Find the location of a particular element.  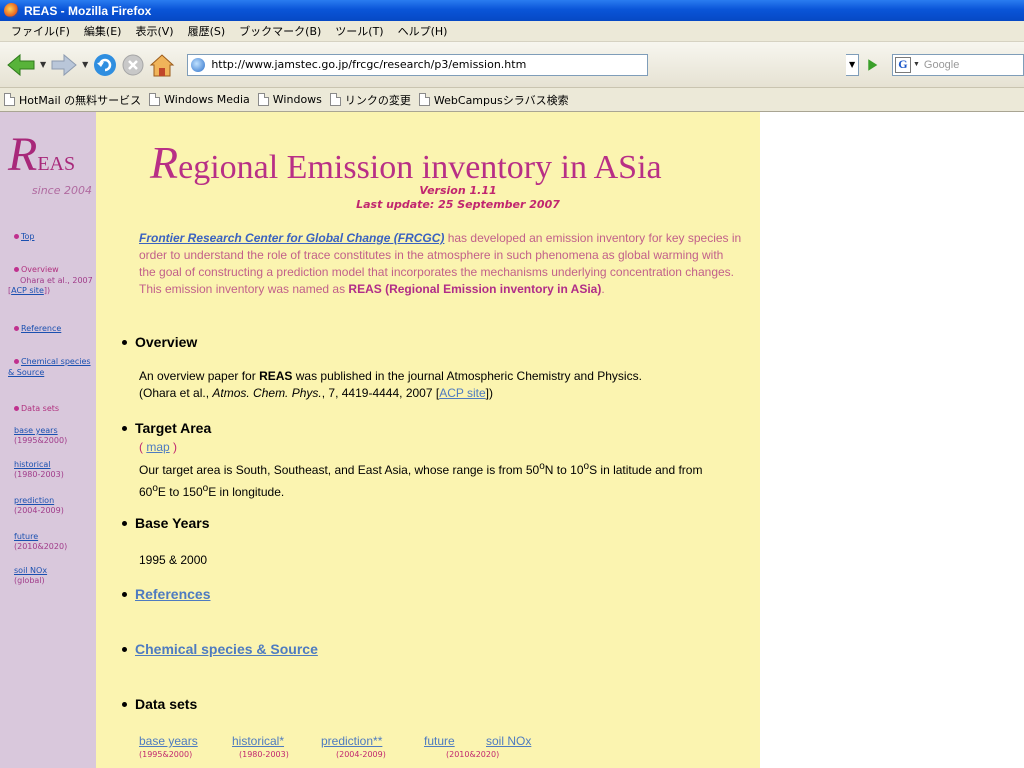

bookmark-windows-media: Windows Media is located at coordinates (198, 99).